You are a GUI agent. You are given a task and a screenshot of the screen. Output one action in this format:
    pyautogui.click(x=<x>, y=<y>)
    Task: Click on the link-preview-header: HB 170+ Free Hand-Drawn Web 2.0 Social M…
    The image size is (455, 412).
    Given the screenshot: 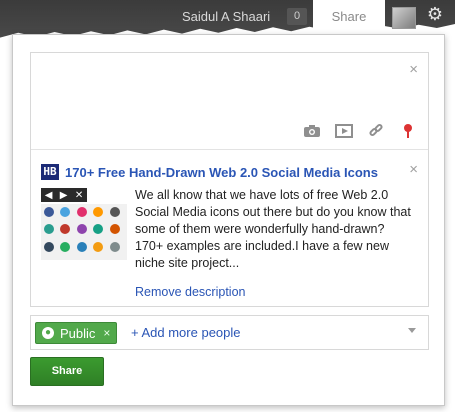 What is the action you would take?
    pyautogui.click(x=209, y=172)
    